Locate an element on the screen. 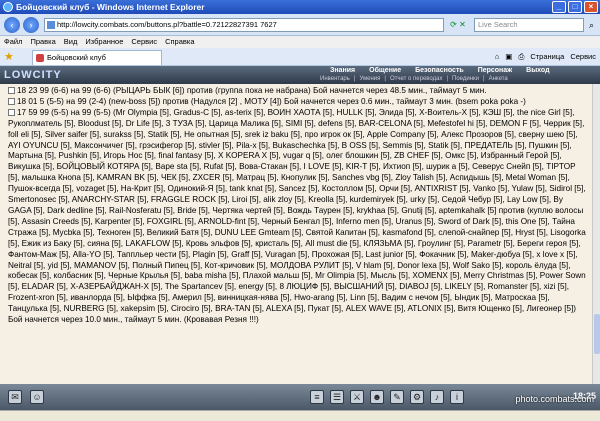 The image size is (600, 421). maximize-button: □ is located at coordinates (575, 7).